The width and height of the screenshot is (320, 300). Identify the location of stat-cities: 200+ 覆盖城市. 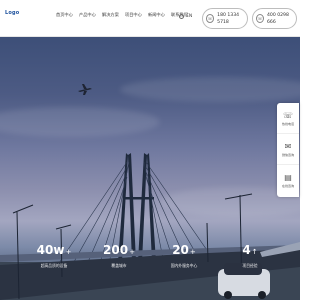
(119, 256).